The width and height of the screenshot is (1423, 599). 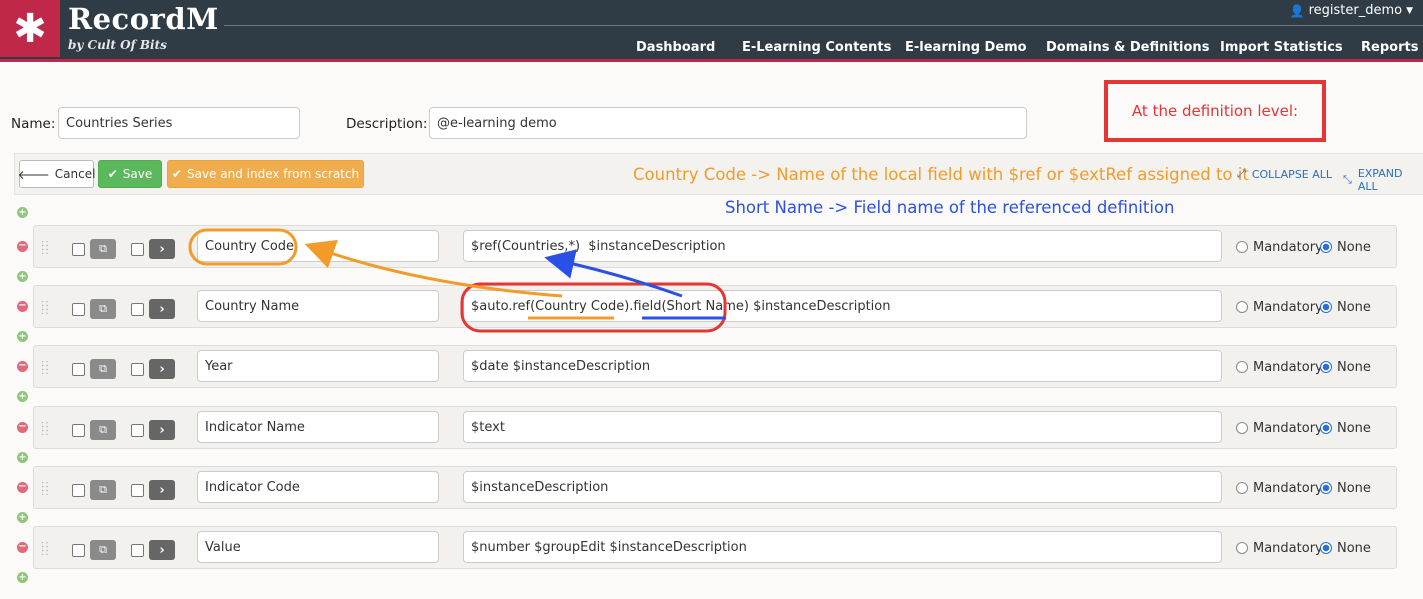 What do you see at coordinates (318, 487) in the screenshot?
I see `field-name-input: Indicator Code` at bounding box center [318, 487].